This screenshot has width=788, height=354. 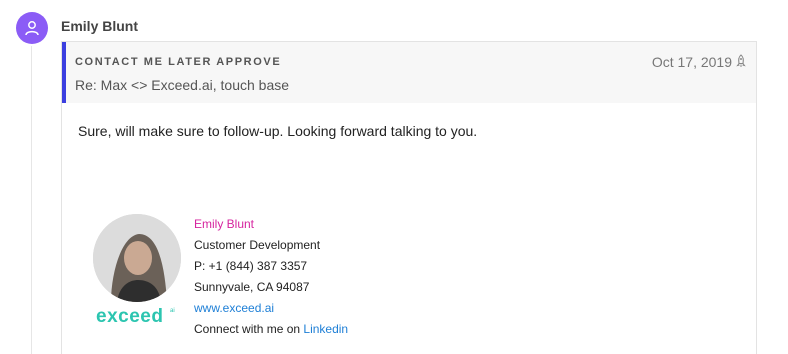 I want to click on signature-location: Sunnyvale, CA 94087, so click(x=252, y=287).